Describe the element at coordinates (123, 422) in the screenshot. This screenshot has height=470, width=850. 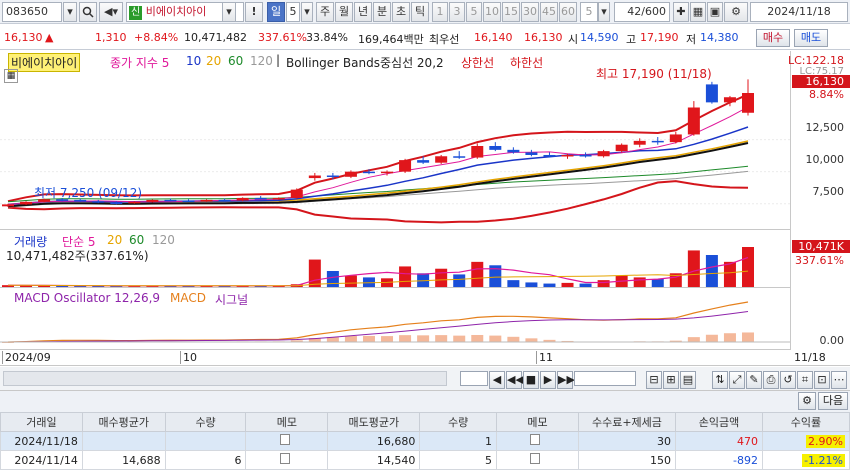
I see `col-header: 매수평균가` at that location.